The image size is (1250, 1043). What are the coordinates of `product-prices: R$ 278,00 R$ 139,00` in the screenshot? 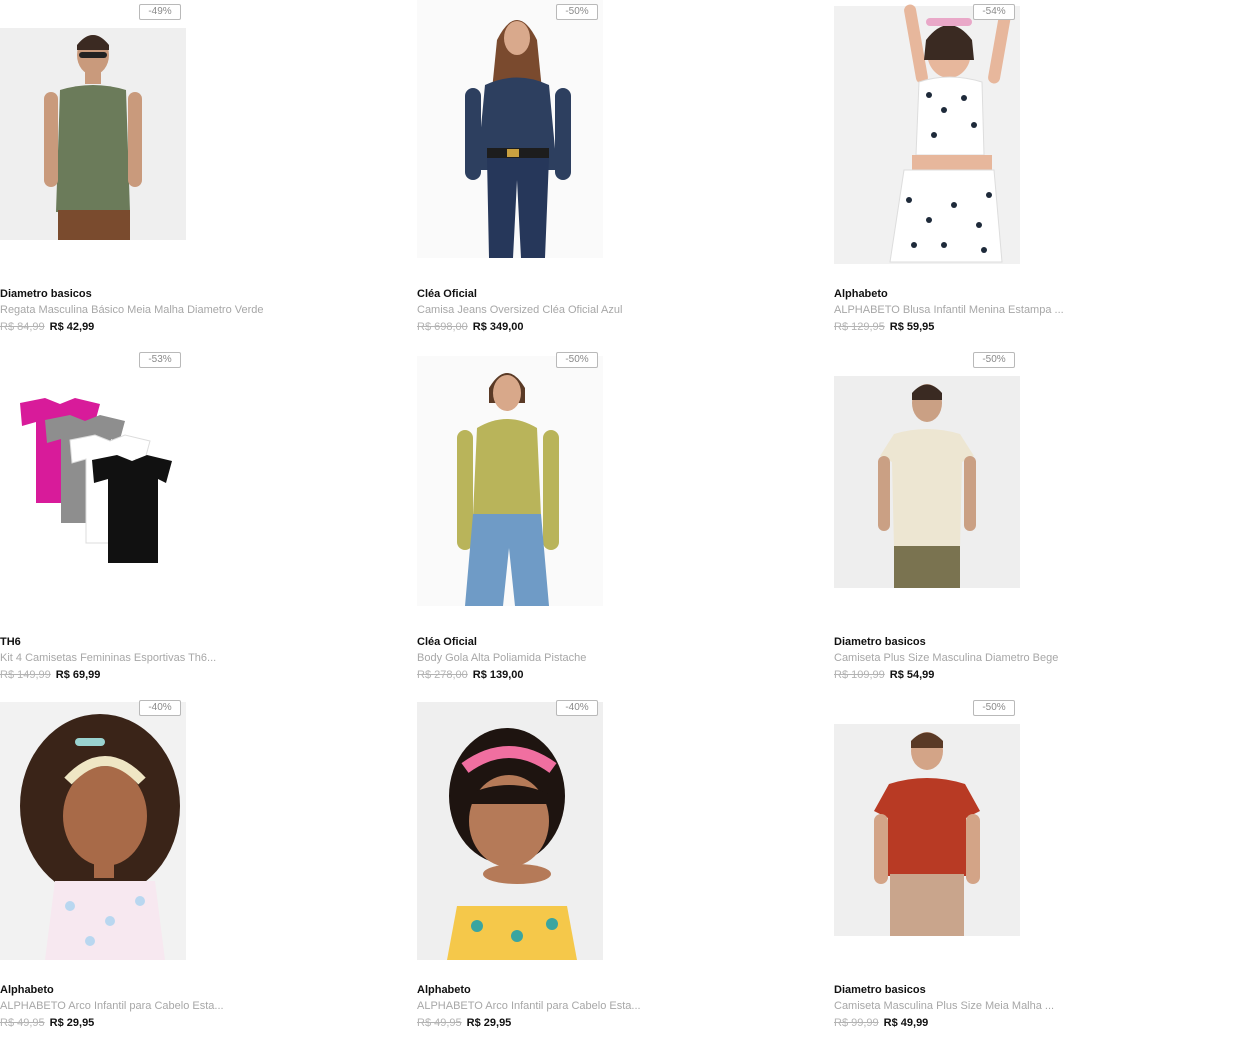 It's located at (470, 675).